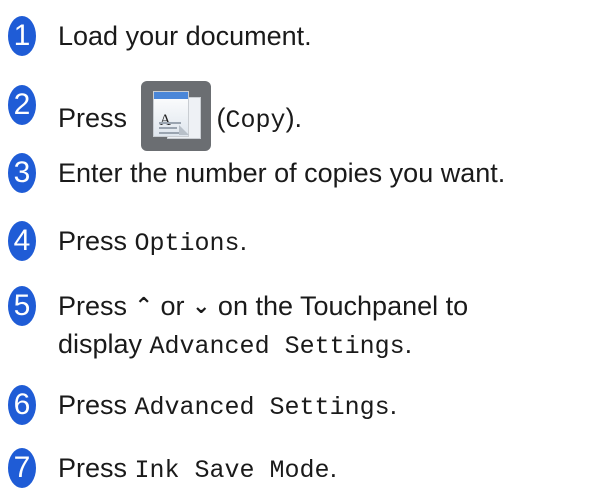 This screenshot has height=491, width=594. I want to click on step-text: Press Options., so click(152, 242).